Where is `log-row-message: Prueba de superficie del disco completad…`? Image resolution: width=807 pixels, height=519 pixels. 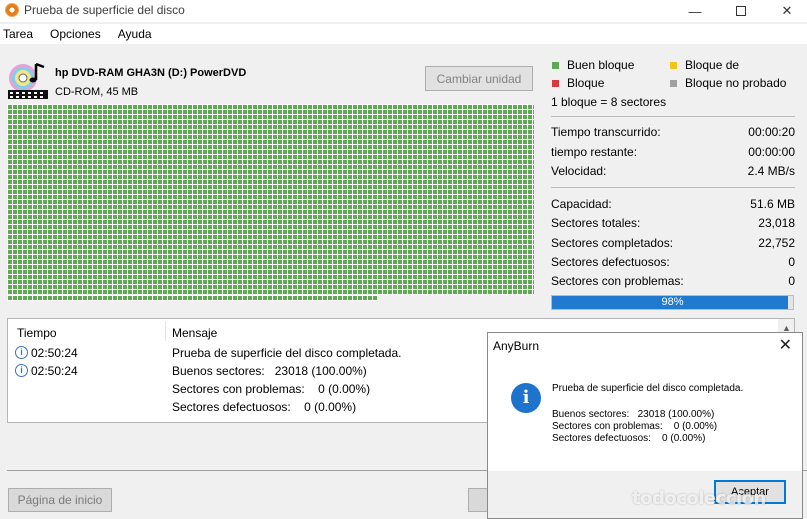 log-row-message: Prueba de superficie del disco completad… is located at coordinates (287, 353).